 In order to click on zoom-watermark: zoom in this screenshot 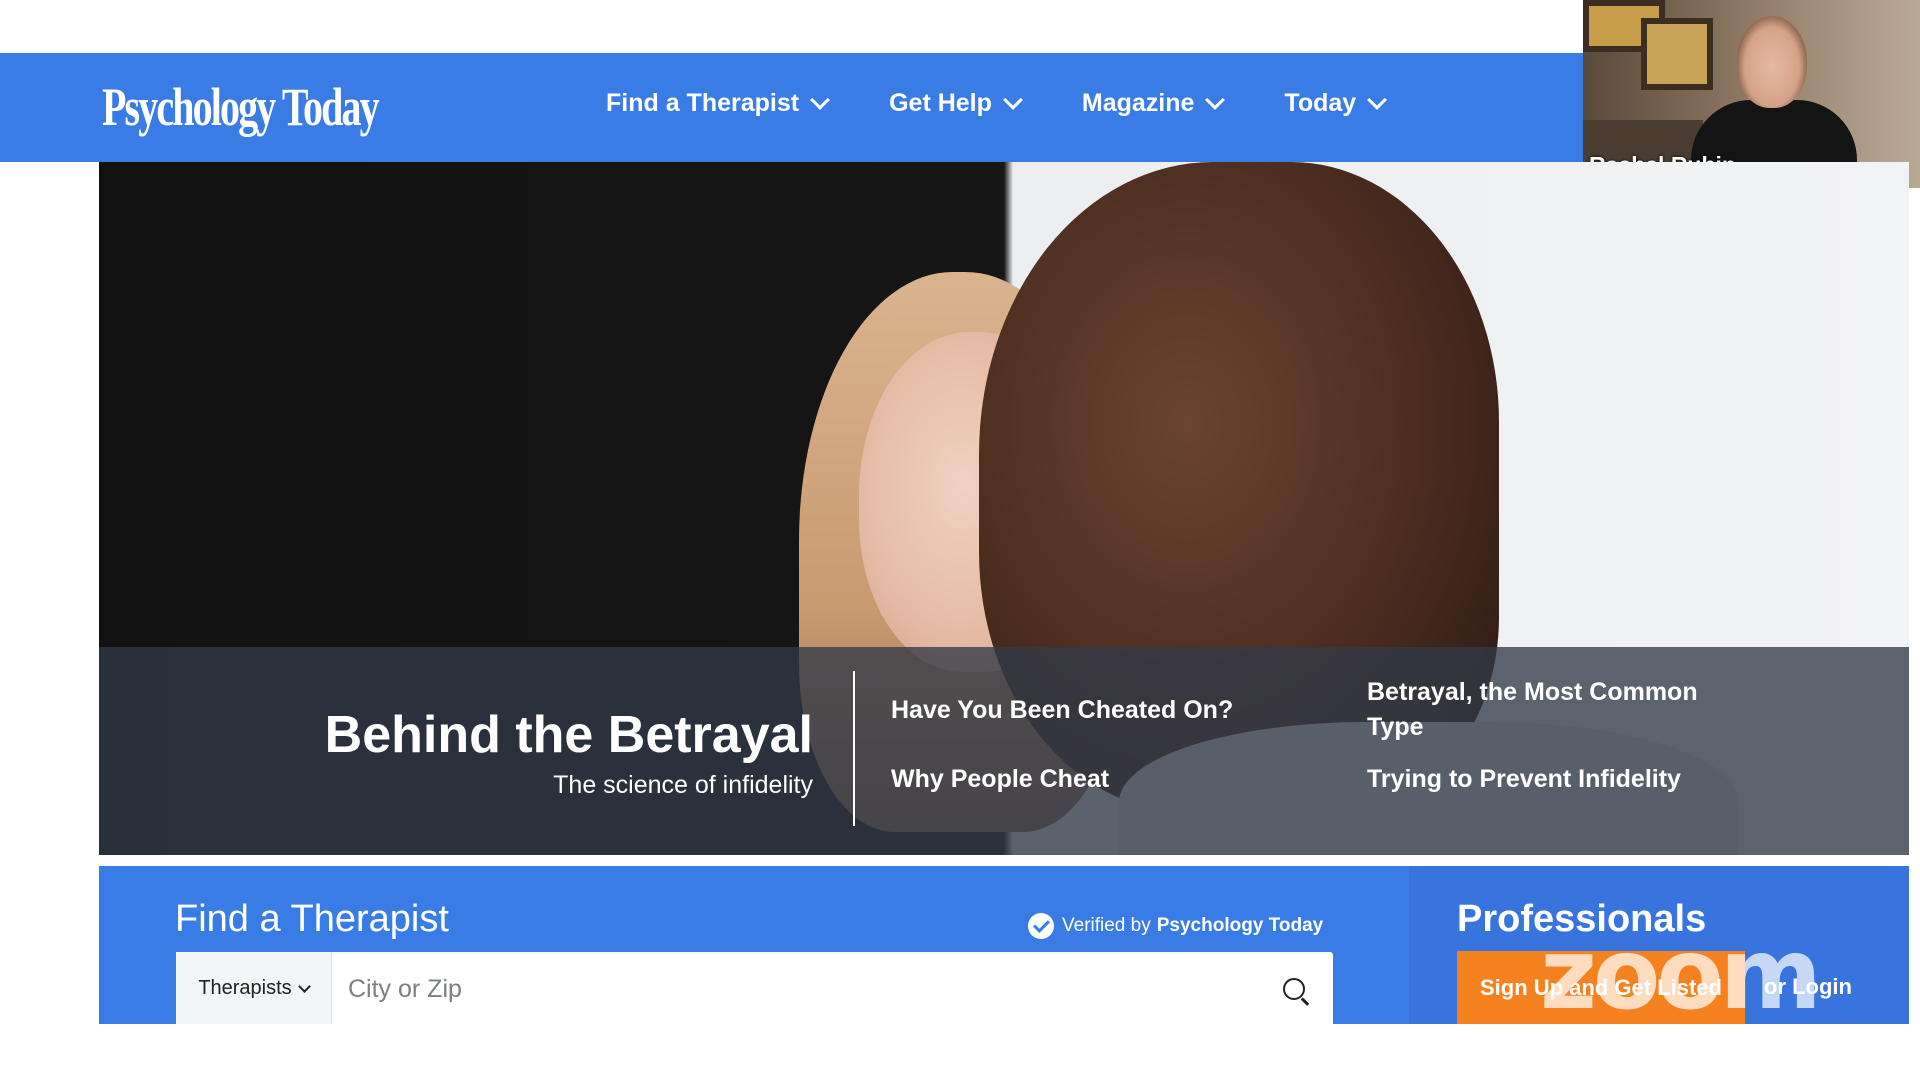, I will do `click(1681, 975)`.